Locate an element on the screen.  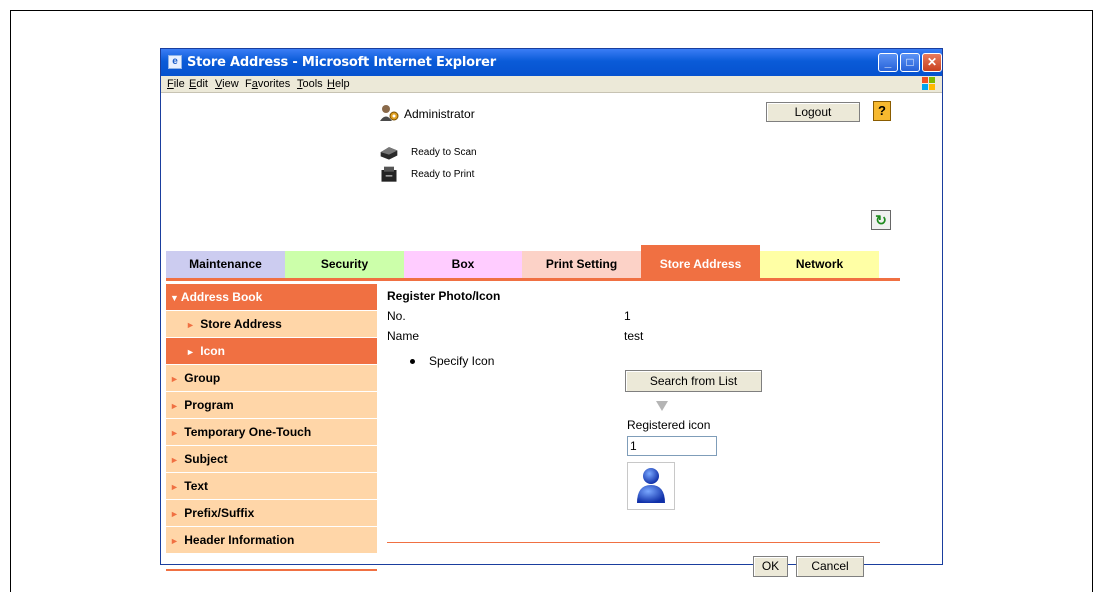
sidebar-item-subject: ► Subject is located at coordinates (271, 459).